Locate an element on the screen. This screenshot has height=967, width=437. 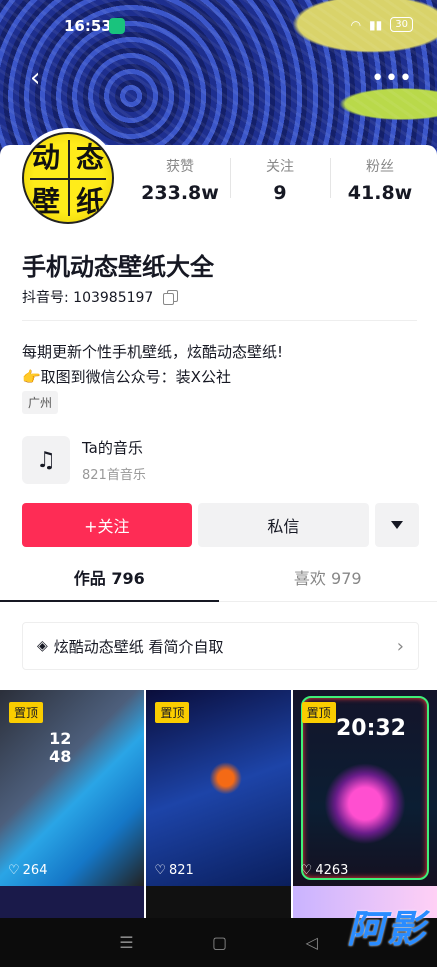
watermark-logo: 阿影 is located at coordinates (386, 929).